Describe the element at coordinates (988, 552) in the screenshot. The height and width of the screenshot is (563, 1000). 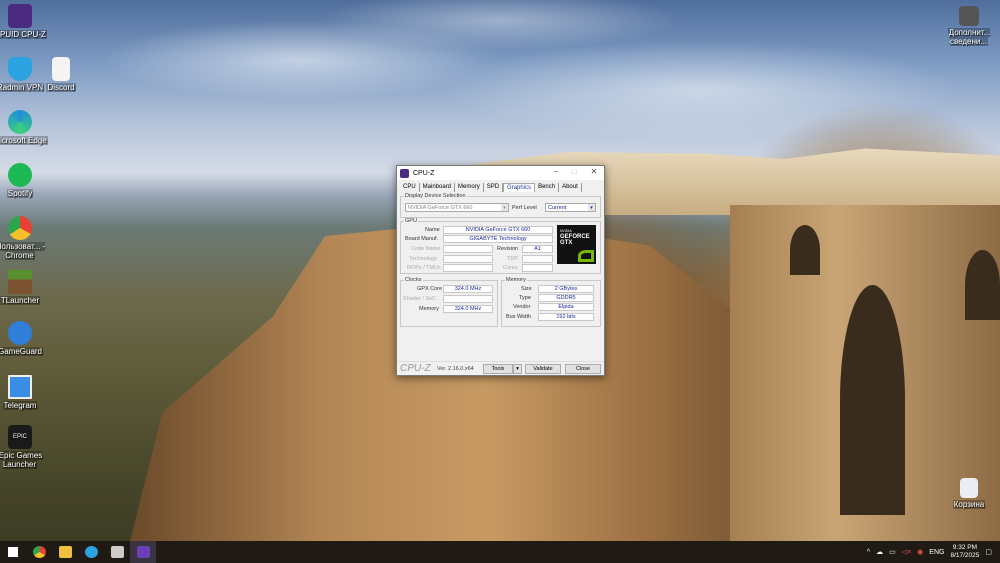
I see `notifications-icon: ▢` at that location.